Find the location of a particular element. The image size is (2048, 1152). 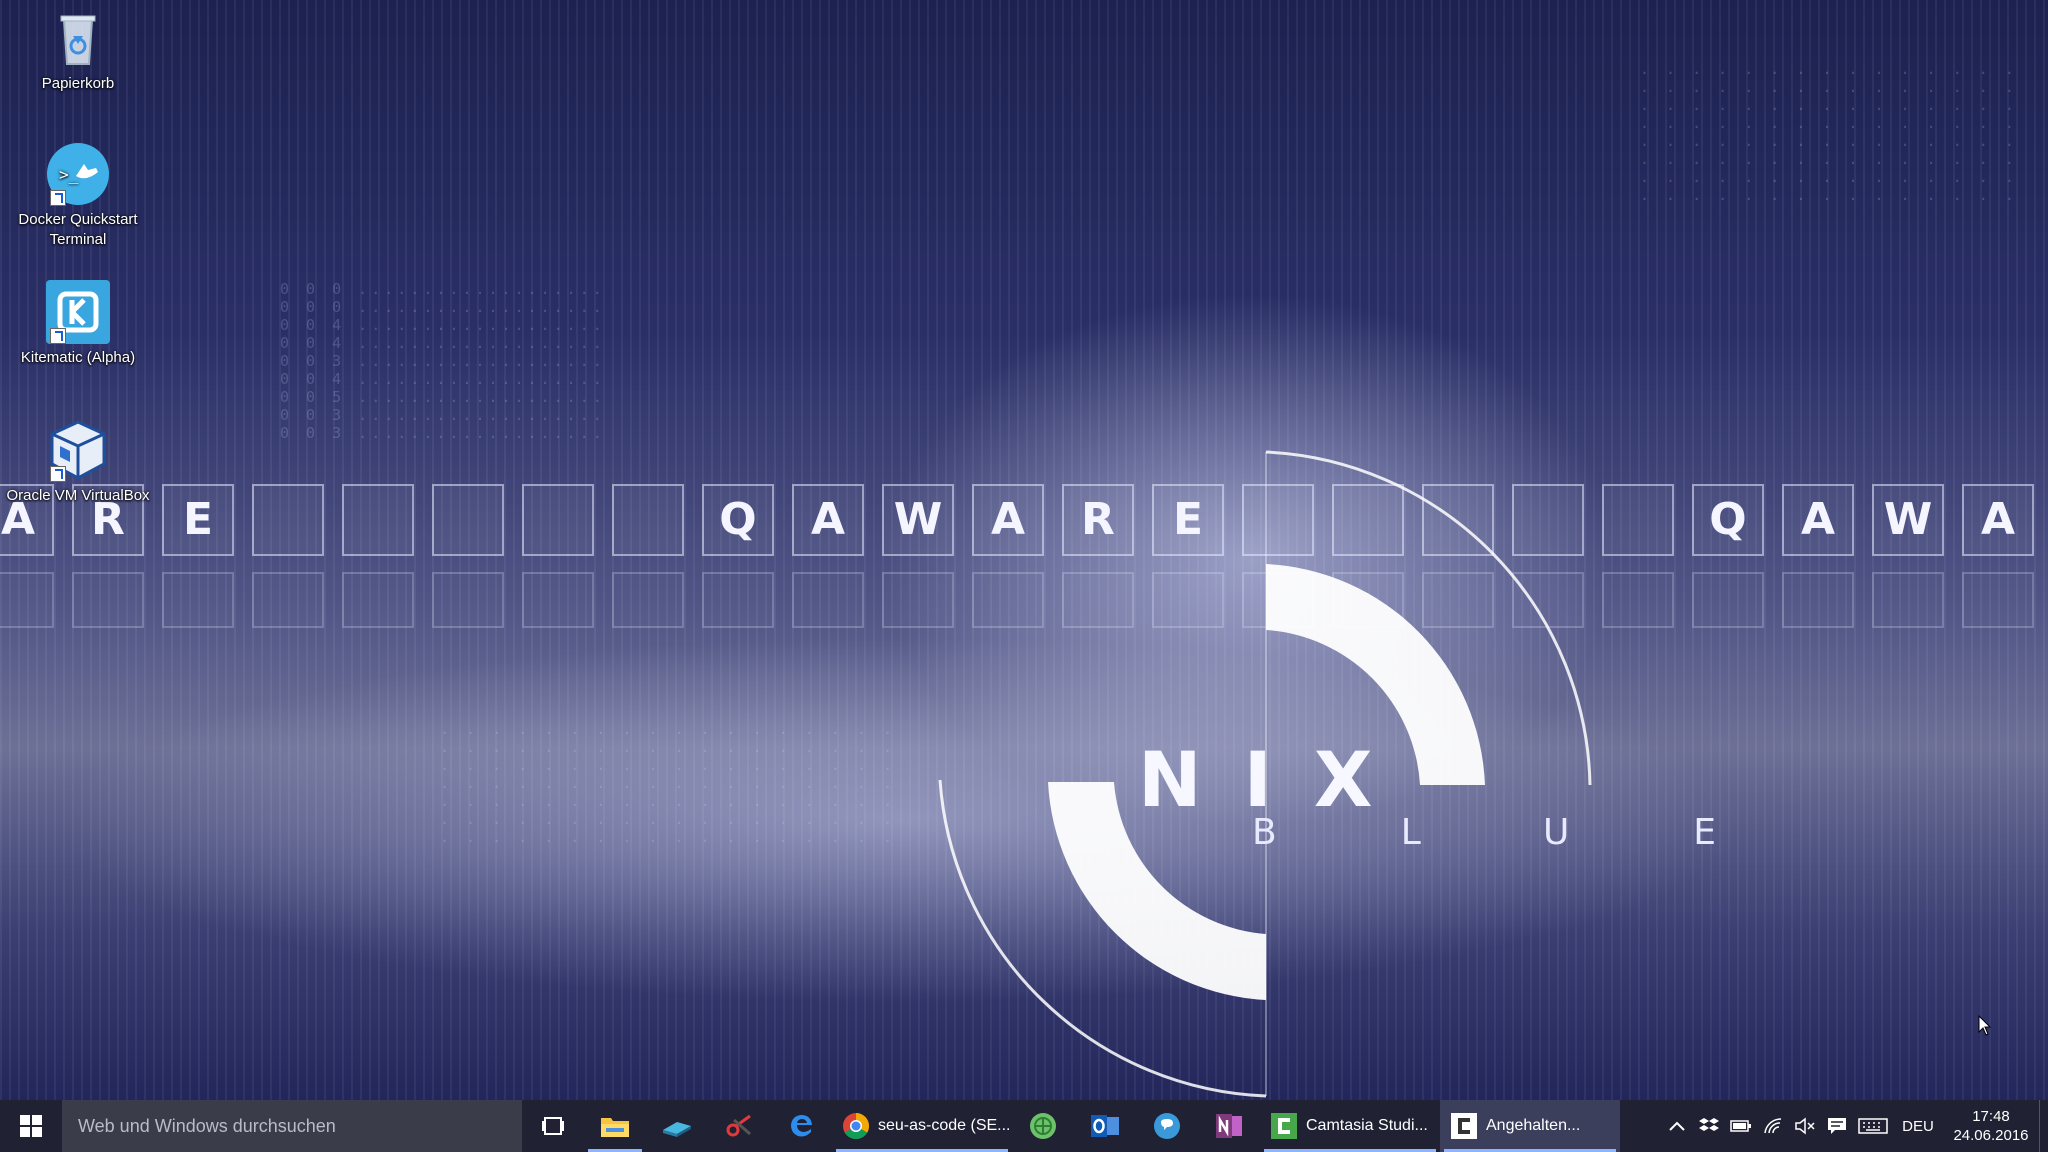

battery-icon is located at coordinates (1740, 1126).